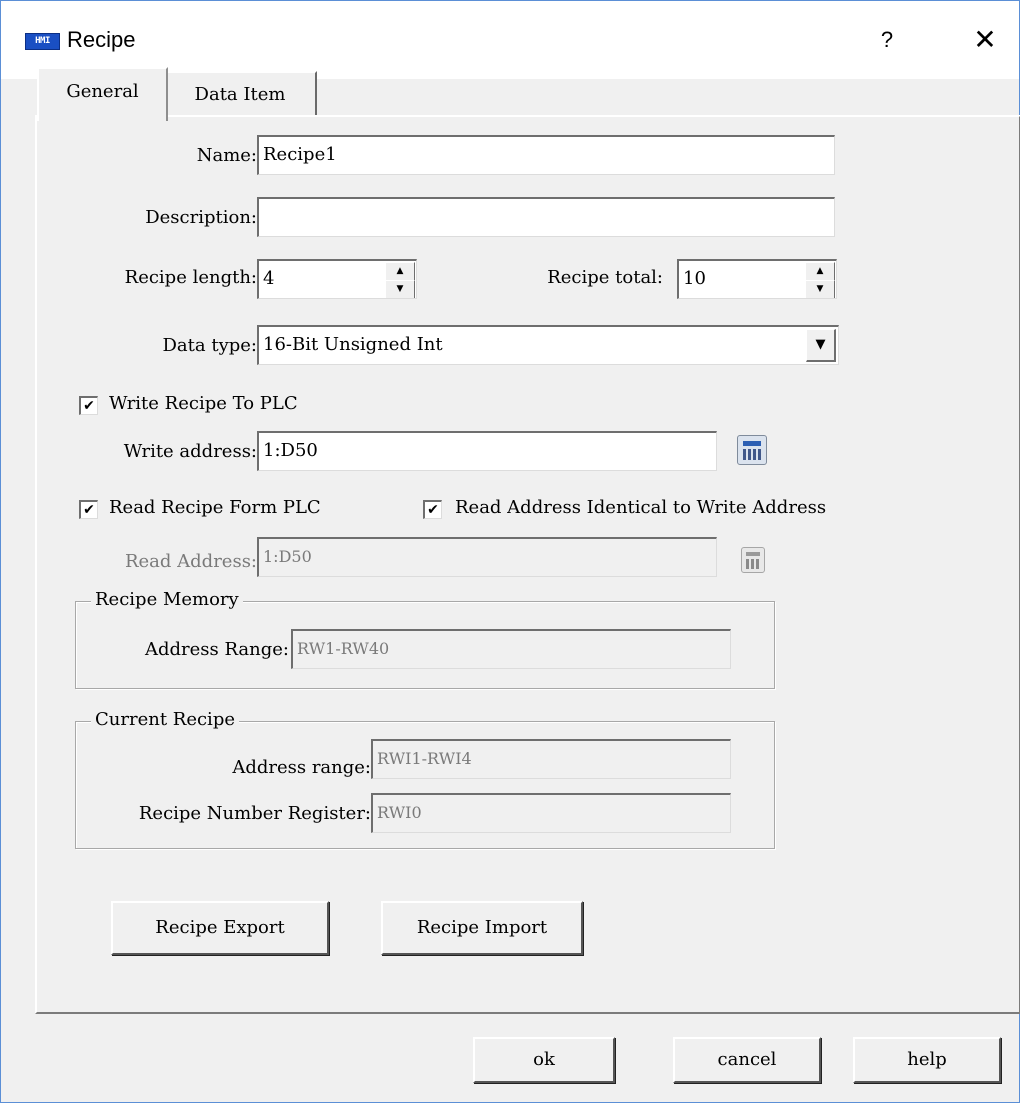  I want to click on recipe-total-label: Recipe total:, so click(605, 277).